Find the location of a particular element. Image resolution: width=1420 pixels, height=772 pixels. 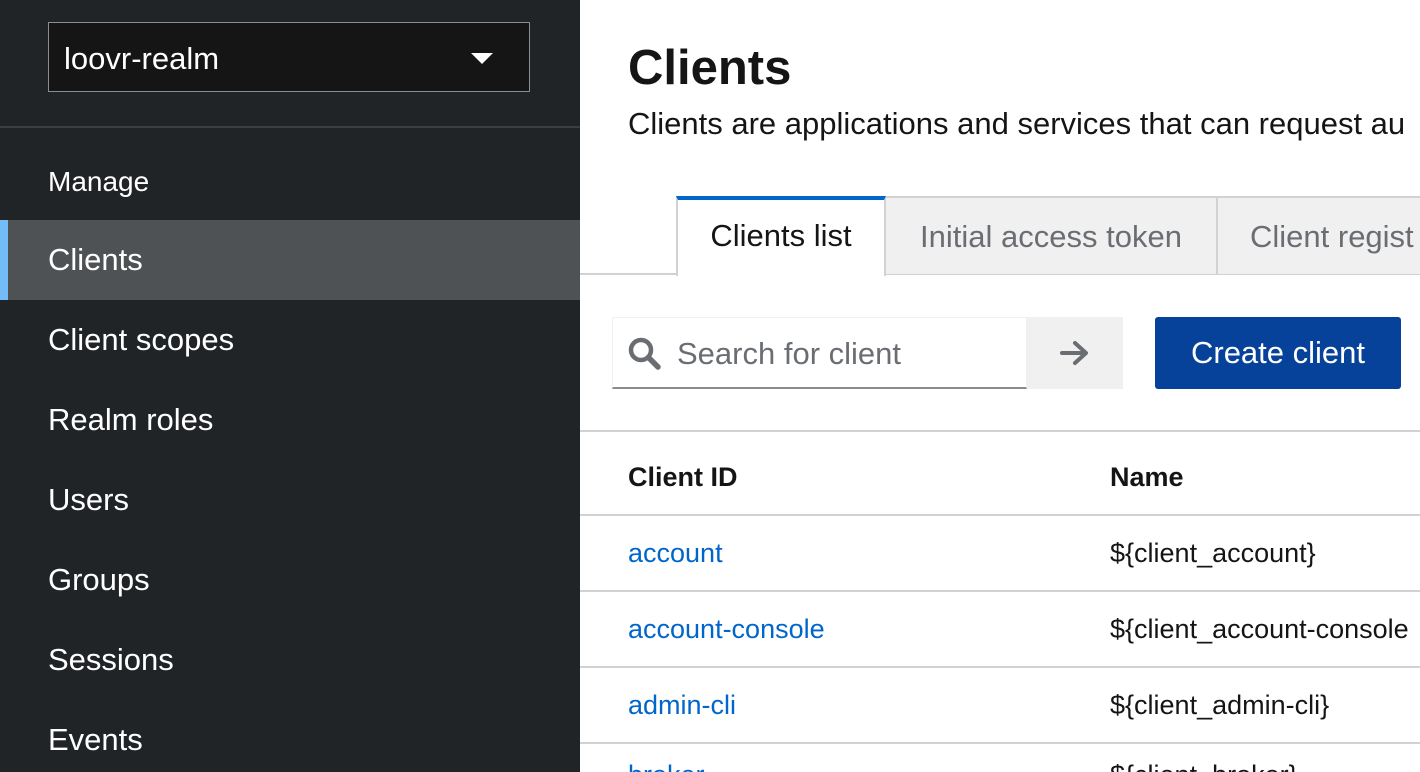

client-name: ${client_broker} is located at coordinates (1204, 766).